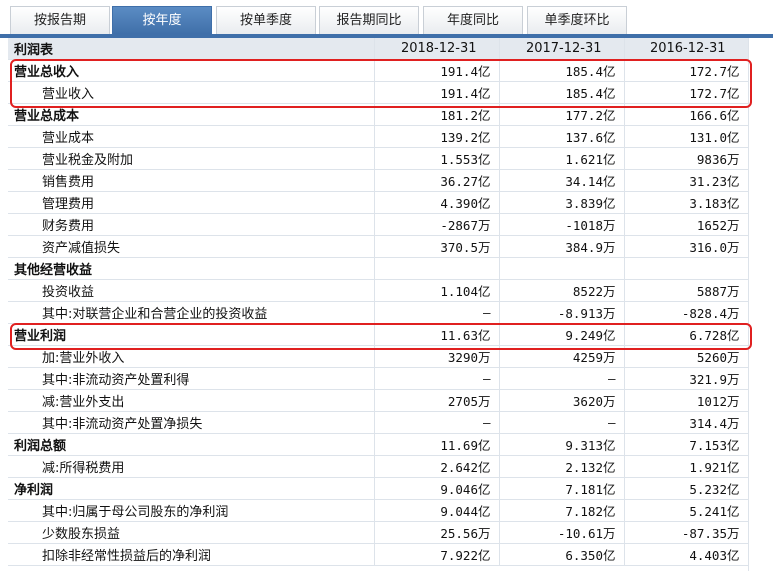 The image size is (773, 571). I want to click on row-label: 销售费用, so click(191, 180).